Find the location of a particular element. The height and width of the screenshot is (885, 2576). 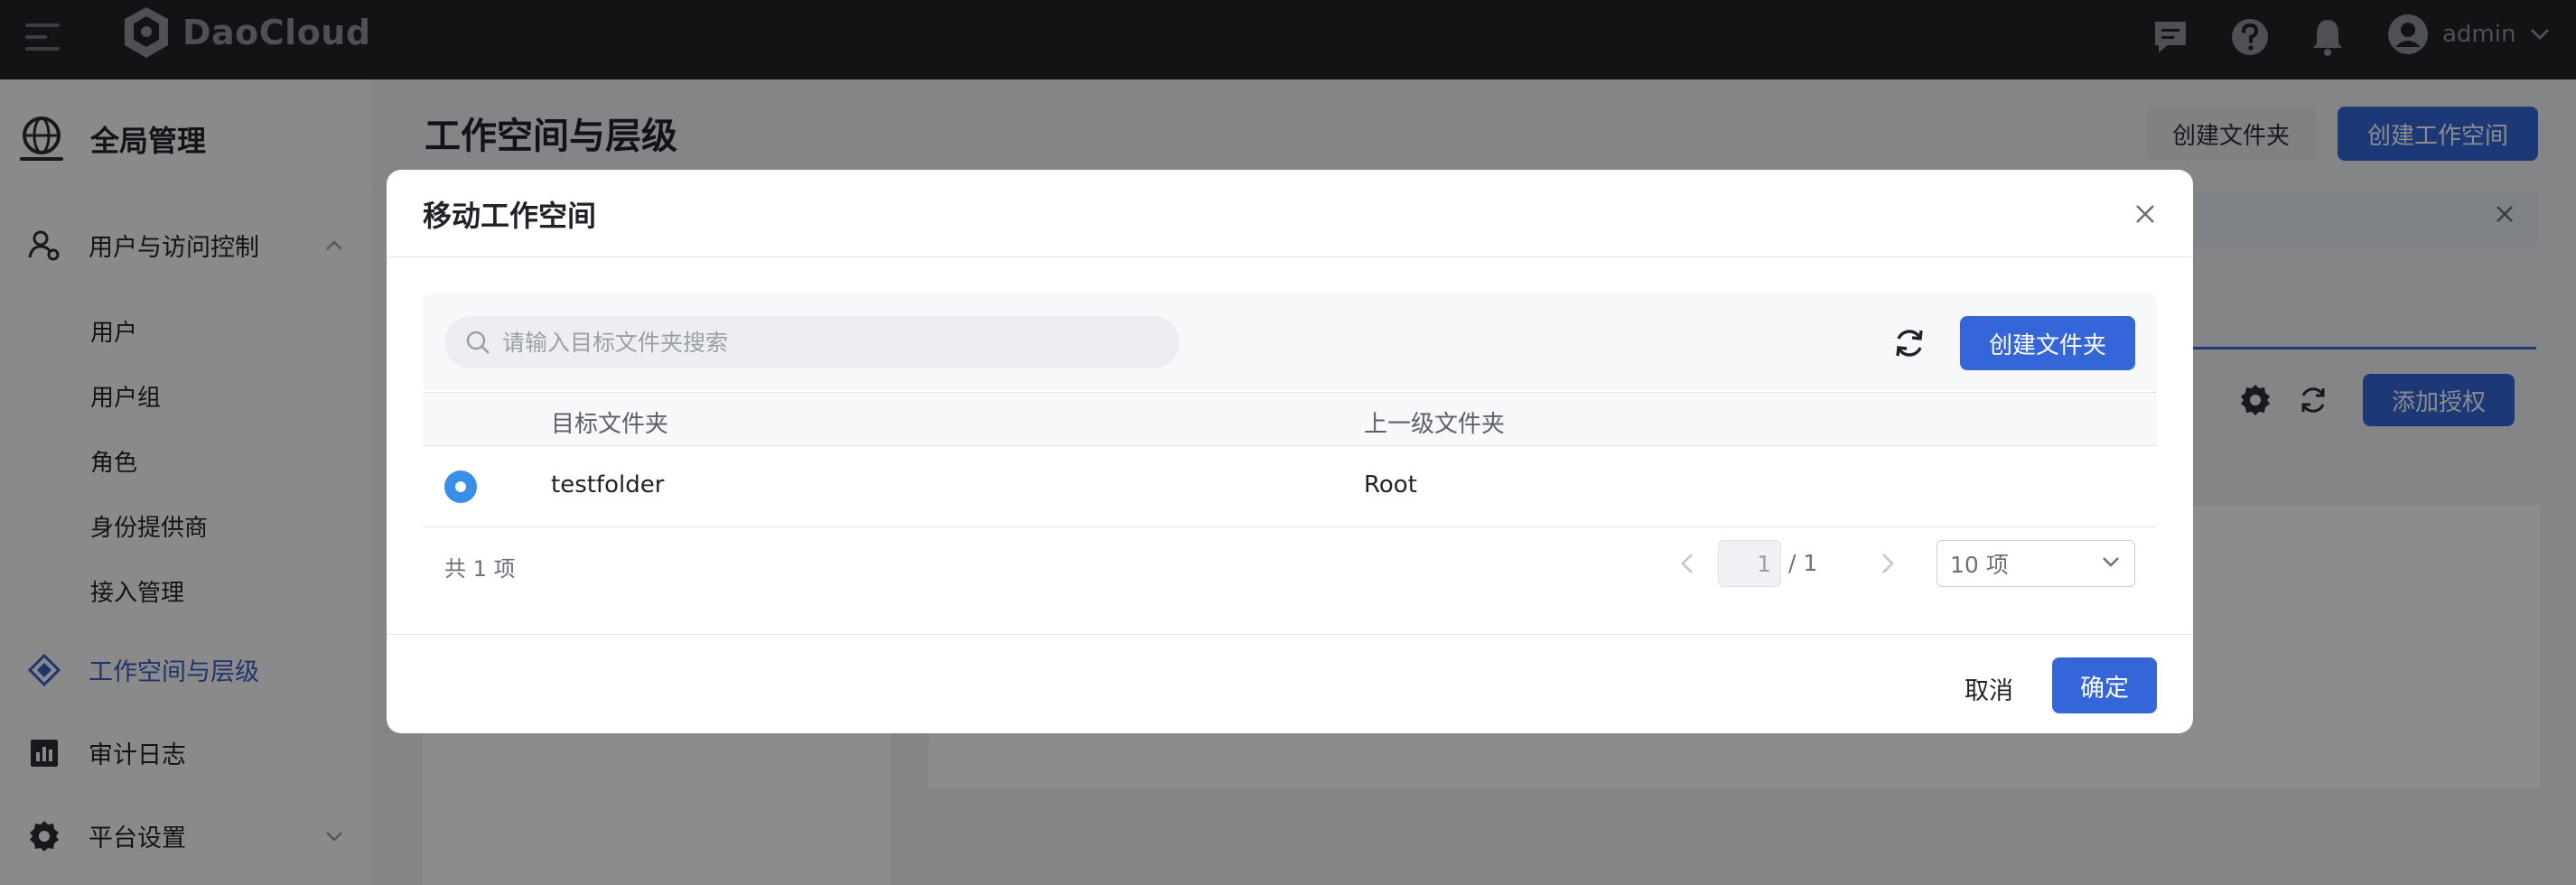

chevron-right-icon is located at coordinates (1888, 563).